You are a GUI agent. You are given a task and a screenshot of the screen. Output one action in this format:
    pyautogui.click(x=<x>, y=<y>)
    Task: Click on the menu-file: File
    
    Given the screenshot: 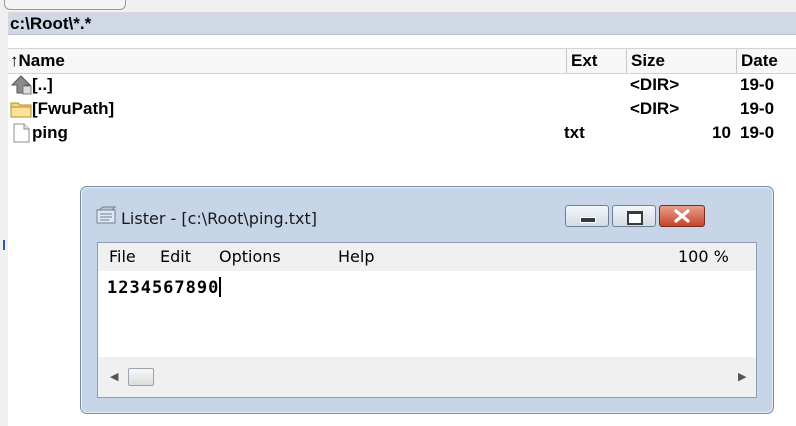 What is the action you would take?
    pyautogui.click(x=122, y=257)
    